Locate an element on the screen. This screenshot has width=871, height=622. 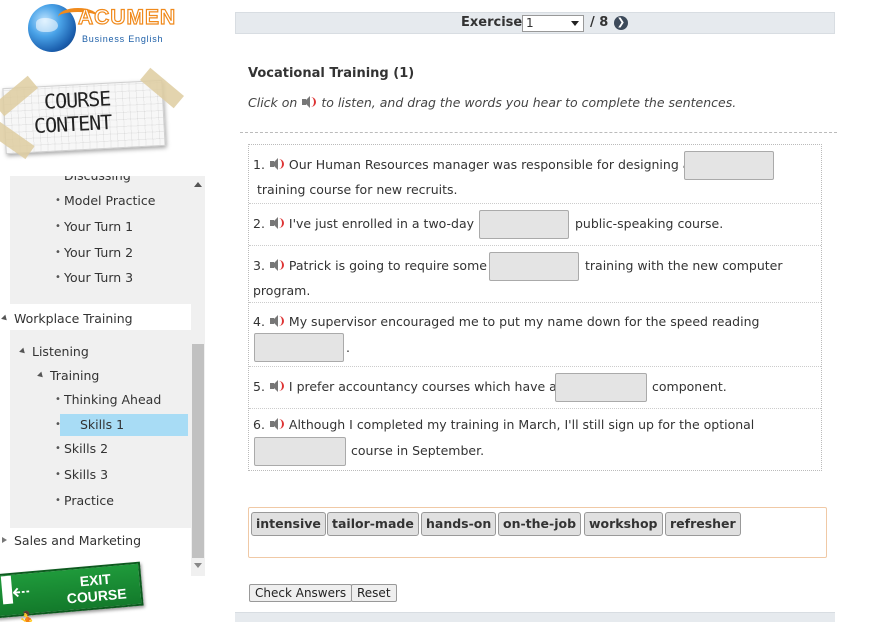
logo-subtitle: Business English is located at coordinates (123, 39).